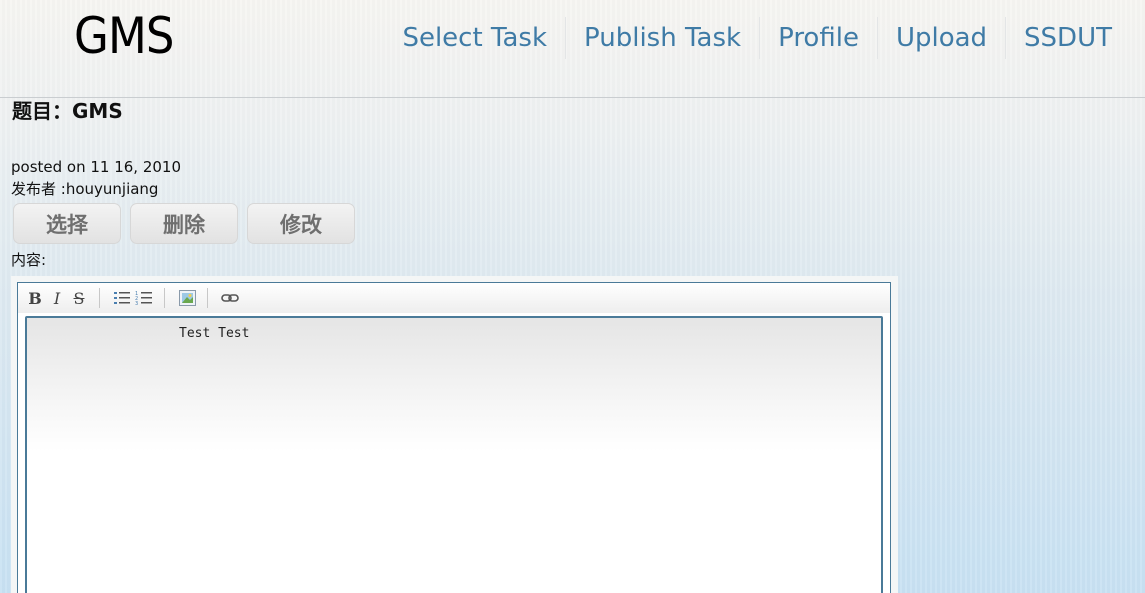 The height and width of the screenshot is (593, 1145). I want to click on posted-date: posted on 11 16, 2010, so click(96, 167).